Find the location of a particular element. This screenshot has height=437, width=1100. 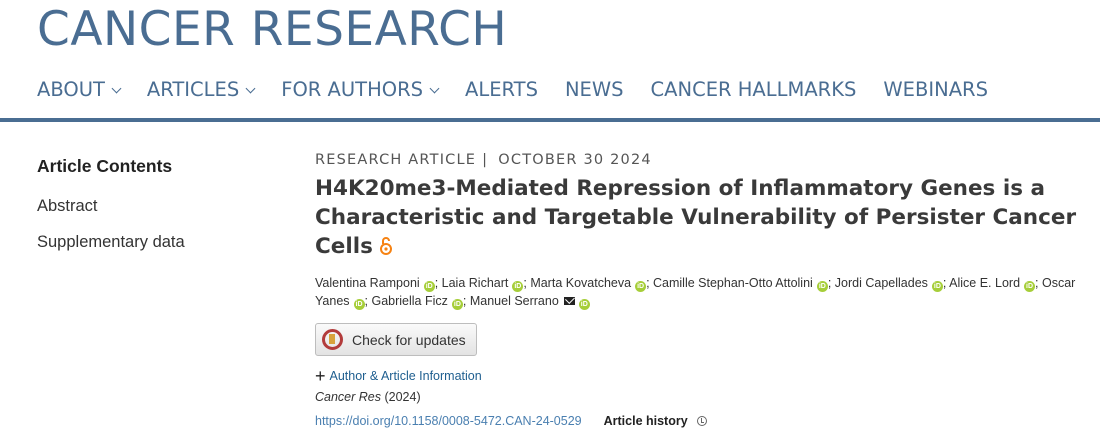

article-meta: RESEARCH ARTICLE | OCTOBER 30 2024 is located at coordinates (705, 160).